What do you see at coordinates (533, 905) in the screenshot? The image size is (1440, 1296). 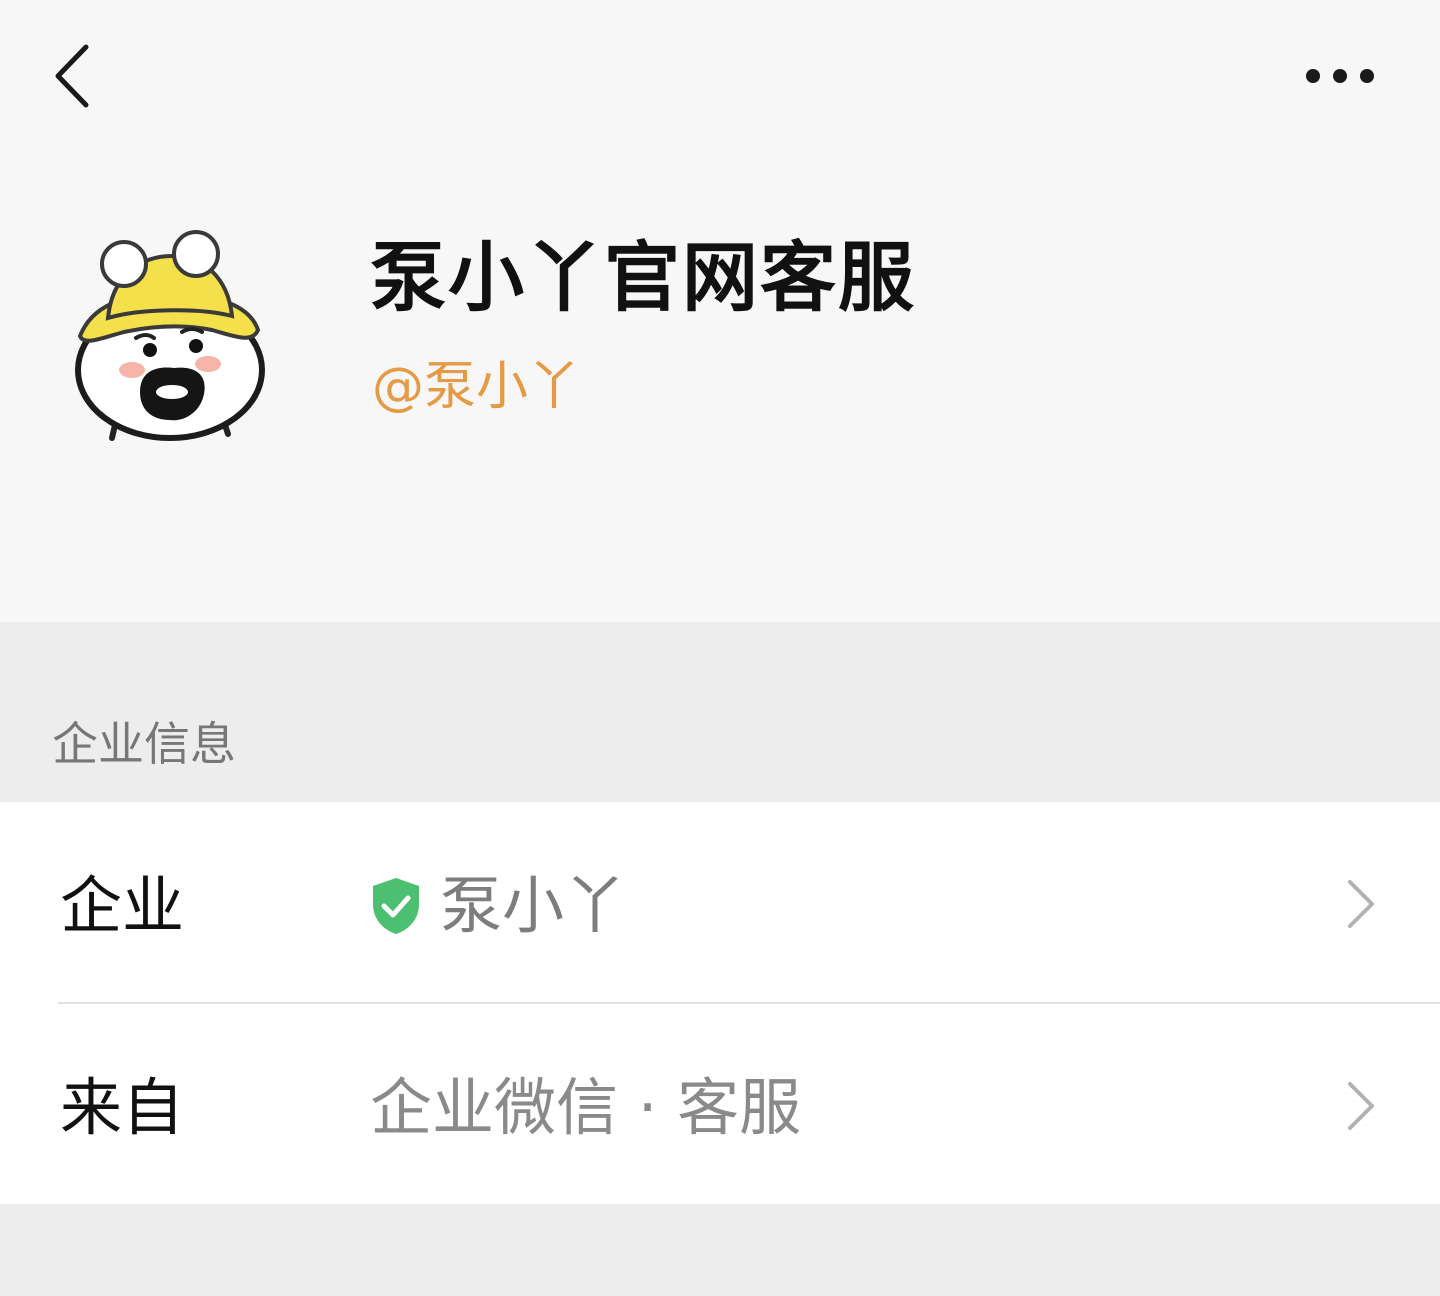 I see `enterprise-name: 泵小丫` at bounding box center [533, 905].